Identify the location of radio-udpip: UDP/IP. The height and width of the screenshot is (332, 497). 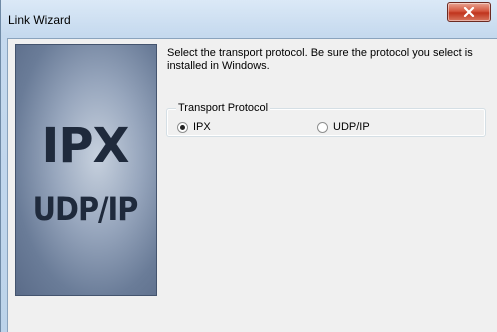
(343, 127).